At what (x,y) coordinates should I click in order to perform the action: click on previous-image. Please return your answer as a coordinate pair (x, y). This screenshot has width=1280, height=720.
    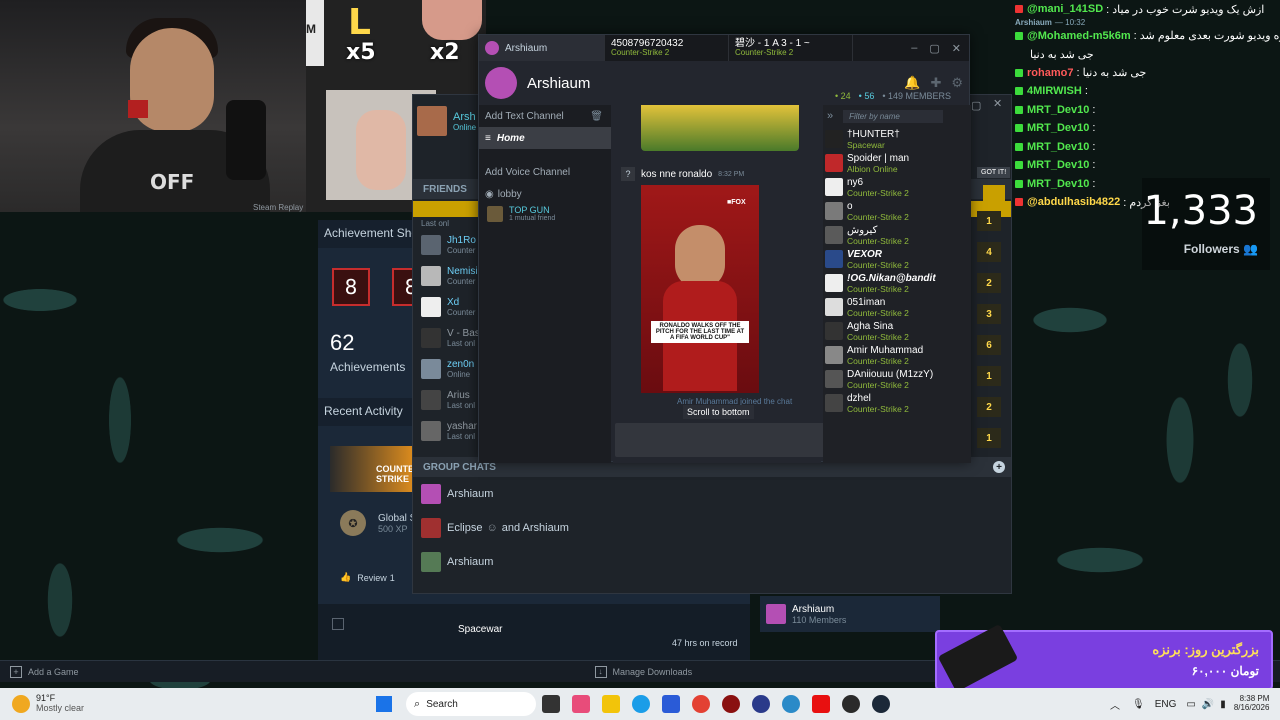
    Looking at the image, I should click on (720, 128).